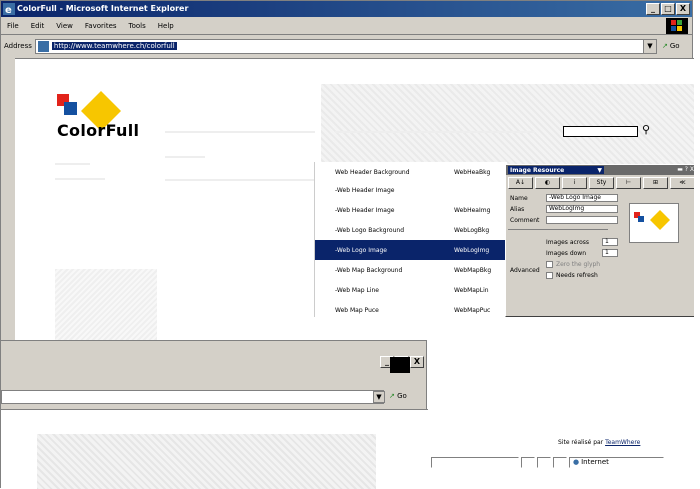  Describe the element at coordinates (600, 131) in the screenshot. I see `search-input` at that location.